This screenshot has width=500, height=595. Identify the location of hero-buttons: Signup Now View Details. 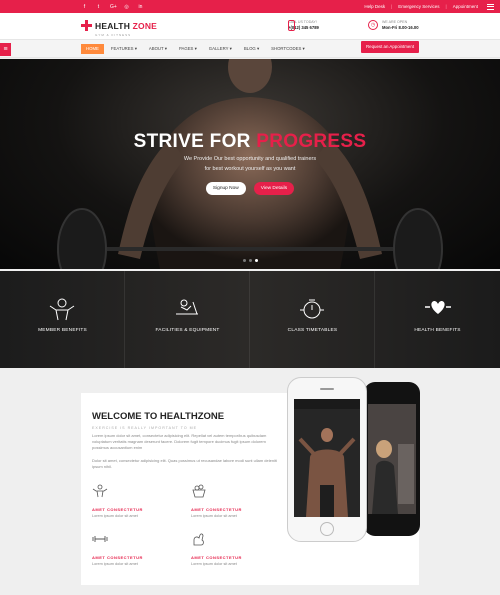
(250, 188).